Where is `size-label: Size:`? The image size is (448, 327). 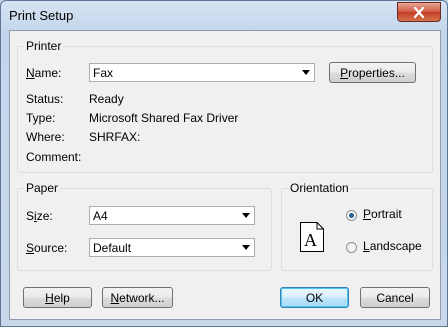 size-label: Size: is located at coordinates (39, 216).